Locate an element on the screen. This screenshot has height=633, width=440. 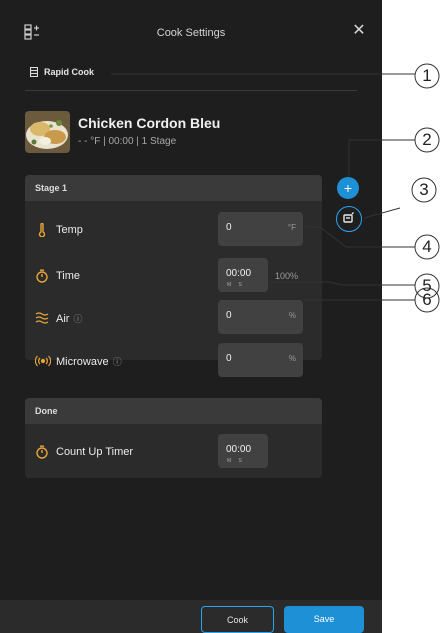
time-value: 00:00 is located at coordinates (239, 273).